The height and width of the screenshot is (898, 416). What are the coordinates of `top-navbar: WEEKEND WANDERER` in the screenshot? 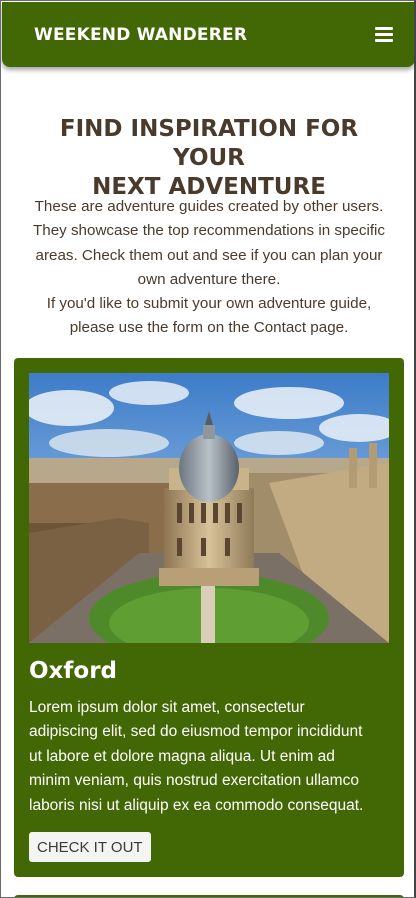 It's located at (208, 34).